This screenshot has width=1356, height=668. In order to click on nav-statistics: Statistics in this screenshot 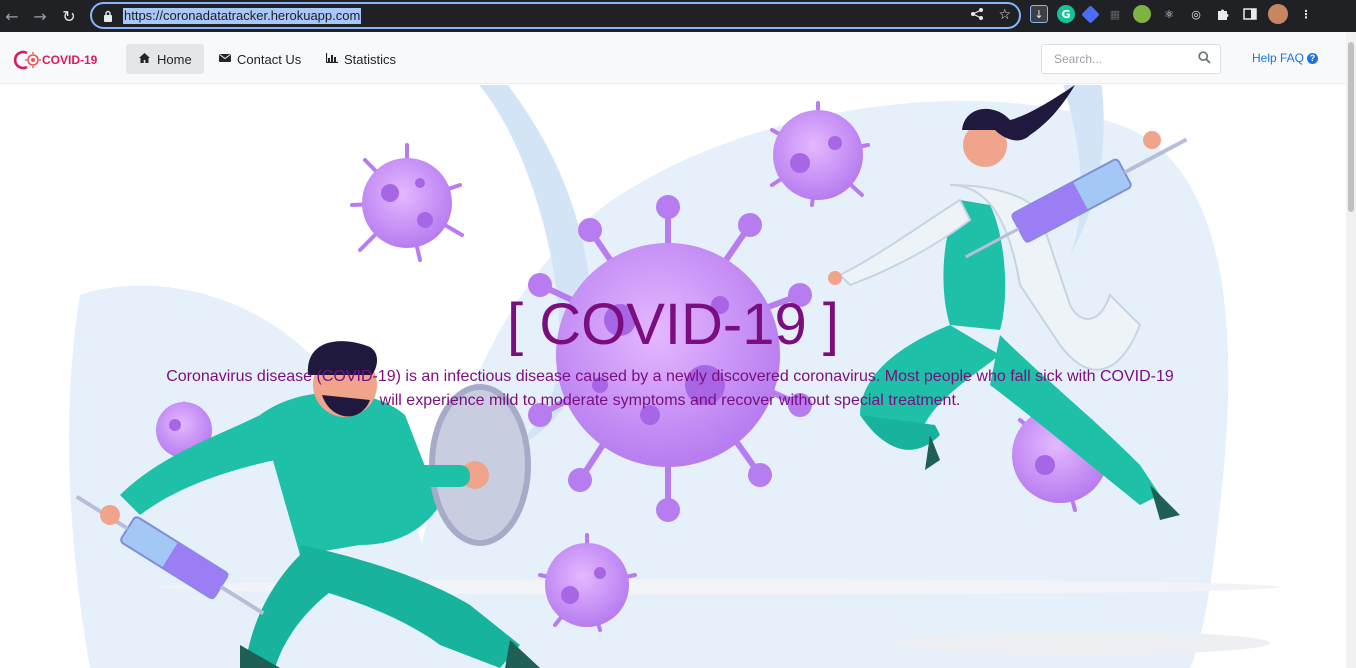, I will do `click(361, 59)`.